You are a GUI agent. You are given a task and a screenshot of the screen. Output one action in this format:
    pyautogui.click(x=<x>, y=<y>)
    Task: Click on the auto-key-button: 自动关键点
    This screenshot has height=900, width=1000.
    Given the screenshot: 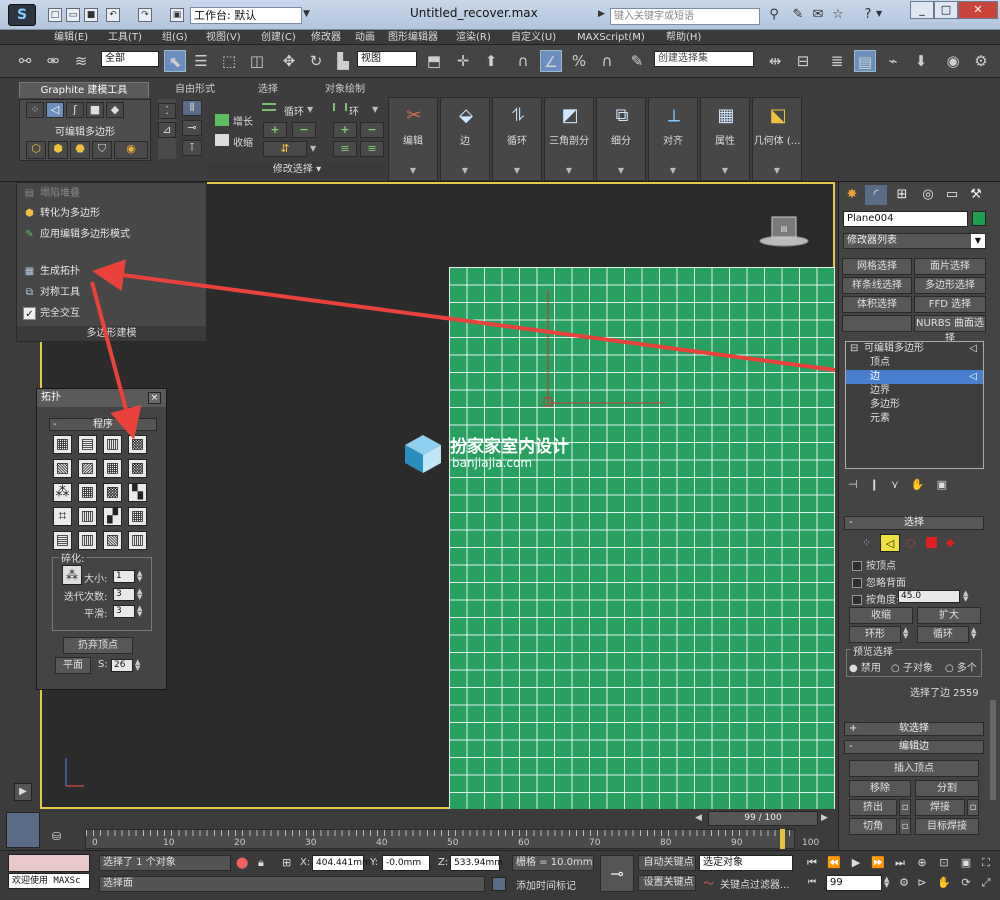 What is the action you would take?
    pyautogui.click(x=667, y=863)
    